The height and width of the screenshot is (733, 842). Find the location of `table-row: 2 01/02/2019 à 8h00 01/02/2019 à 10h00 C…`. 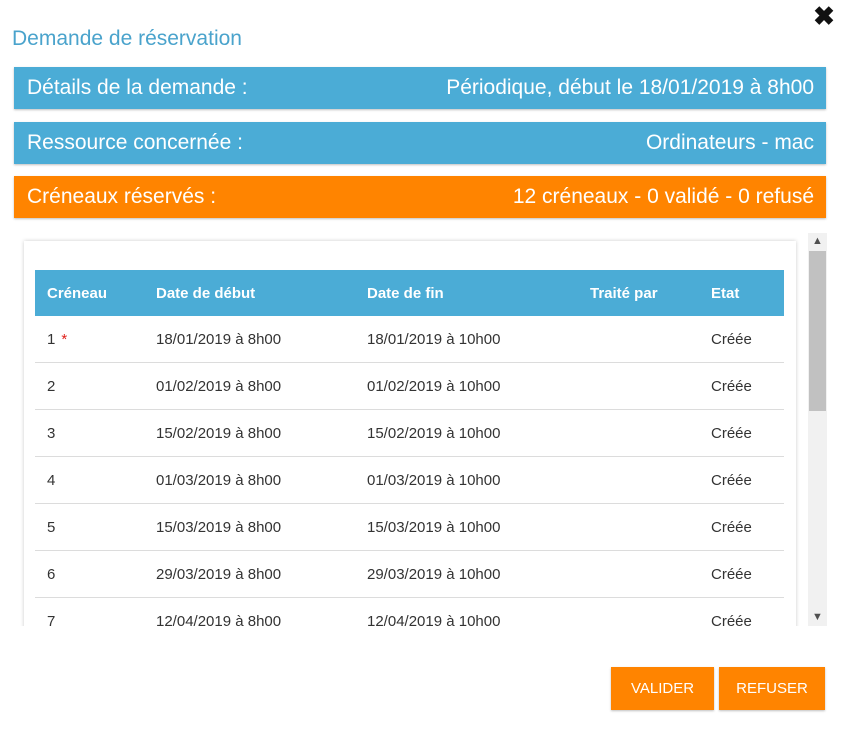

table-row: 2 01/02/2019 à 8h00 01/02/2019 à 10h00 C… is located at coordinates (409, 386).